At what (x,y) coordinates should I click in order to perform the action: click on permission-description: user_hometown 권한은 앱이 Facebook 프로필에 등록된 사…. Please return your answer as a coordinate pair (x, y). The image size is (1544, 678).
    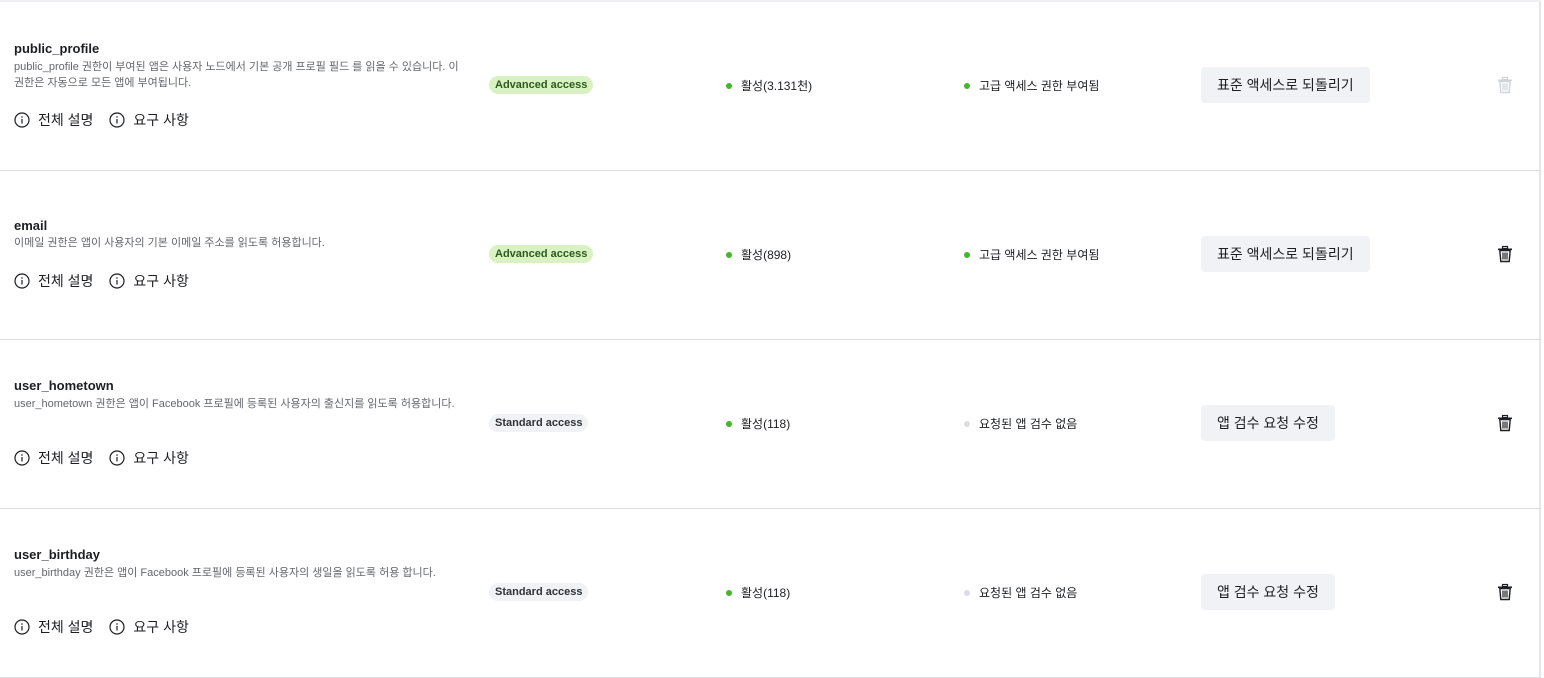
    Looking at the image, I should click on (234, 404).